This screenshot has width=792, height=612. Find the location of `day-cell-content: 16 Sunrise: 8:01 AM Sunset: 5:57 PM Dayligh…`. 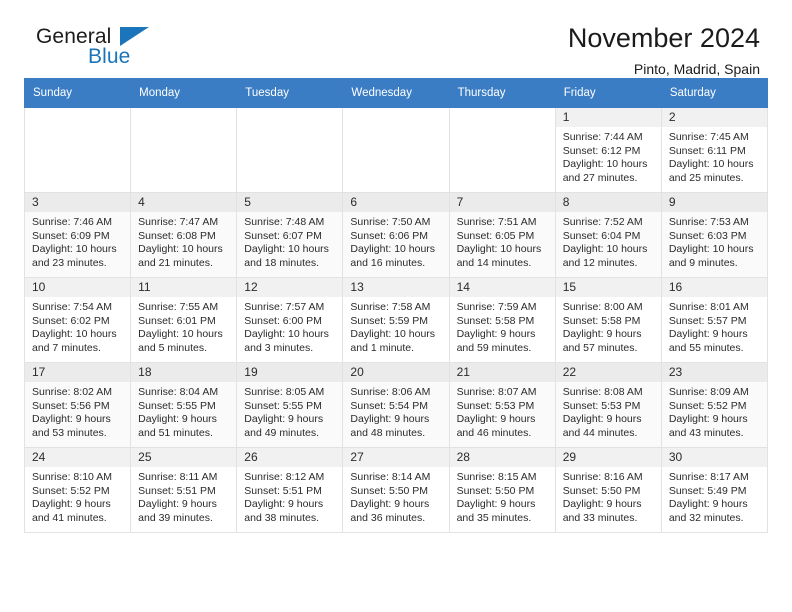

day-cell-content: 16 Sunrise: 8:01 AM Sunset: 5:57 PM Dayligh… is located at coordinates (714, 320).